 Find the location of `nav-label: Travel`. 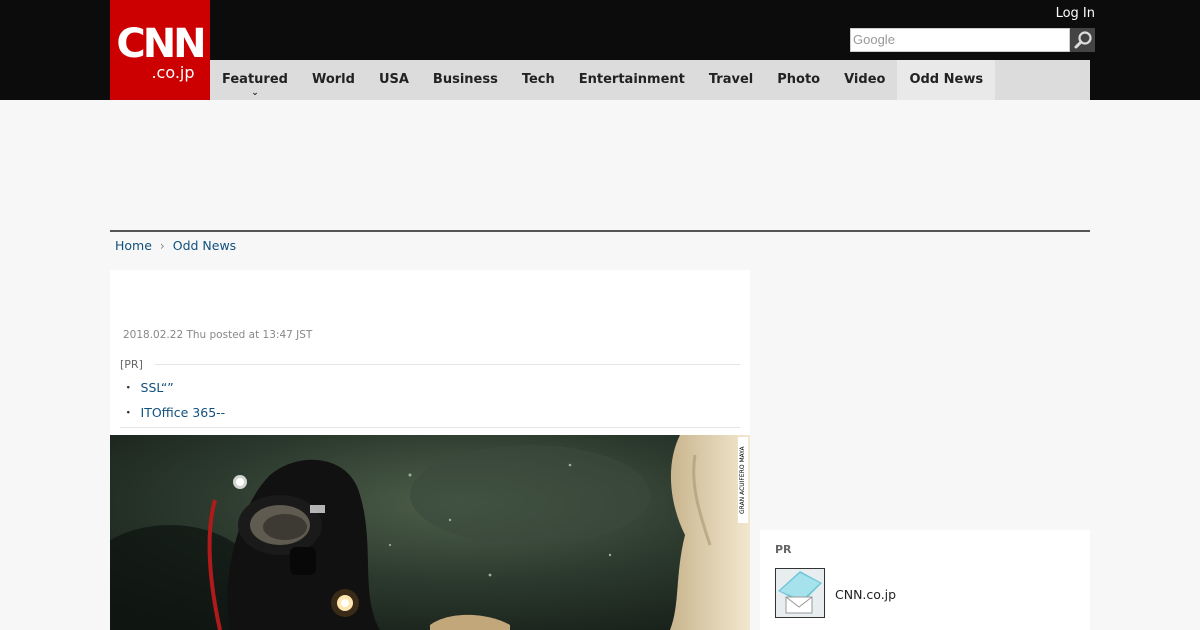

nav-label: Travel is located at coordinates (731, 79).